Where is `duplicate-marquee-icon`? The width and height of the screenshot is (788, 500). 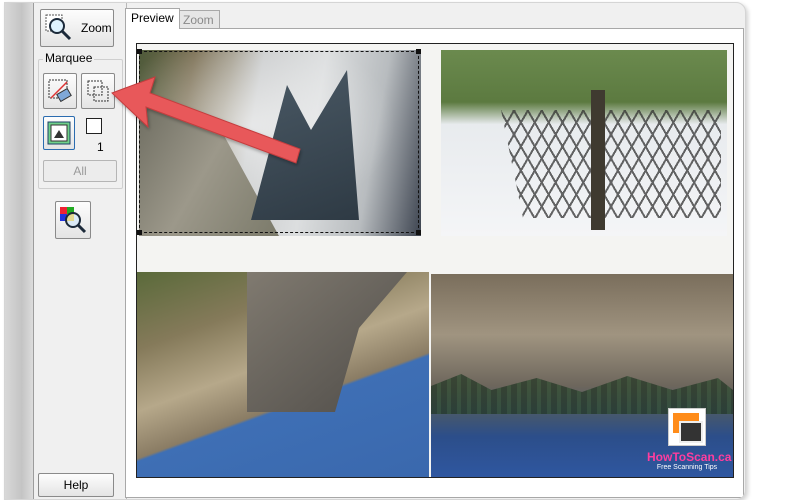
duplicate-marquee-icon is located at coordinates (98, 91).